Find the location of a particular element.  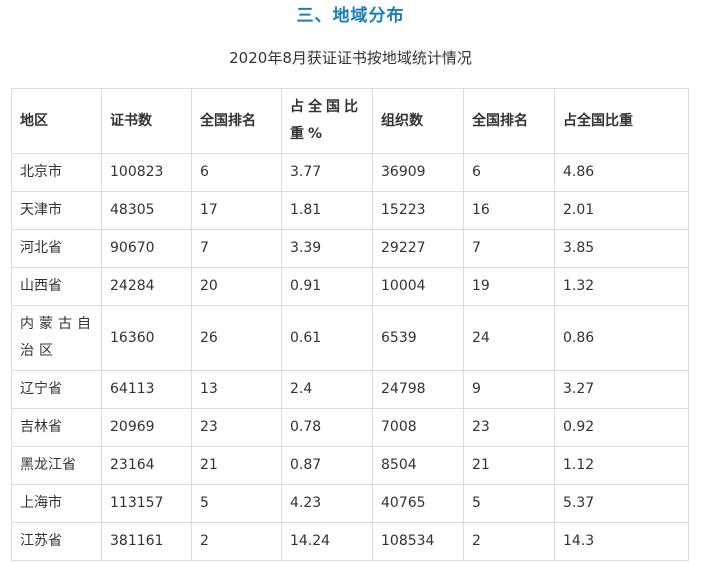

cell-certificate-count: 113157 is located at coordinates (146, 503).